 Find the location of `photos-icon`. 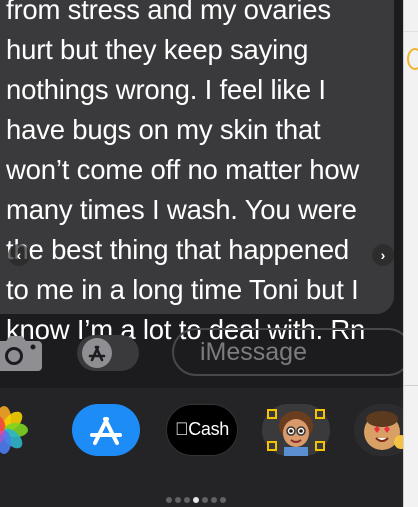

photos-icon is located at coordinates (14, 430).